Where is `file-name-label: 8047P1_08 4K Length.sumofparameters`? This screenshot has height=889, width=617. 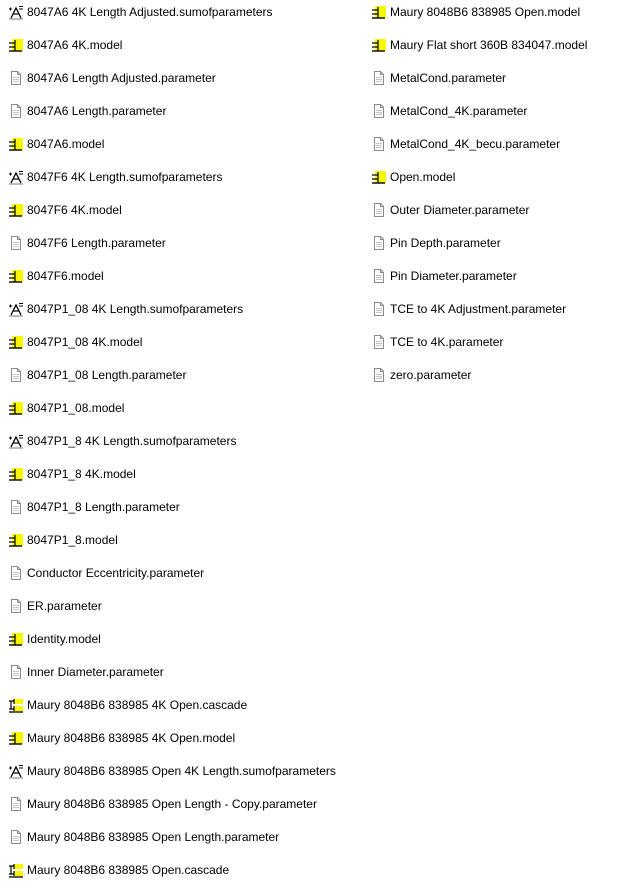 file-name-label: 8047P1_08 4K Length.sumofparameters is located at coordinates (135, 309).